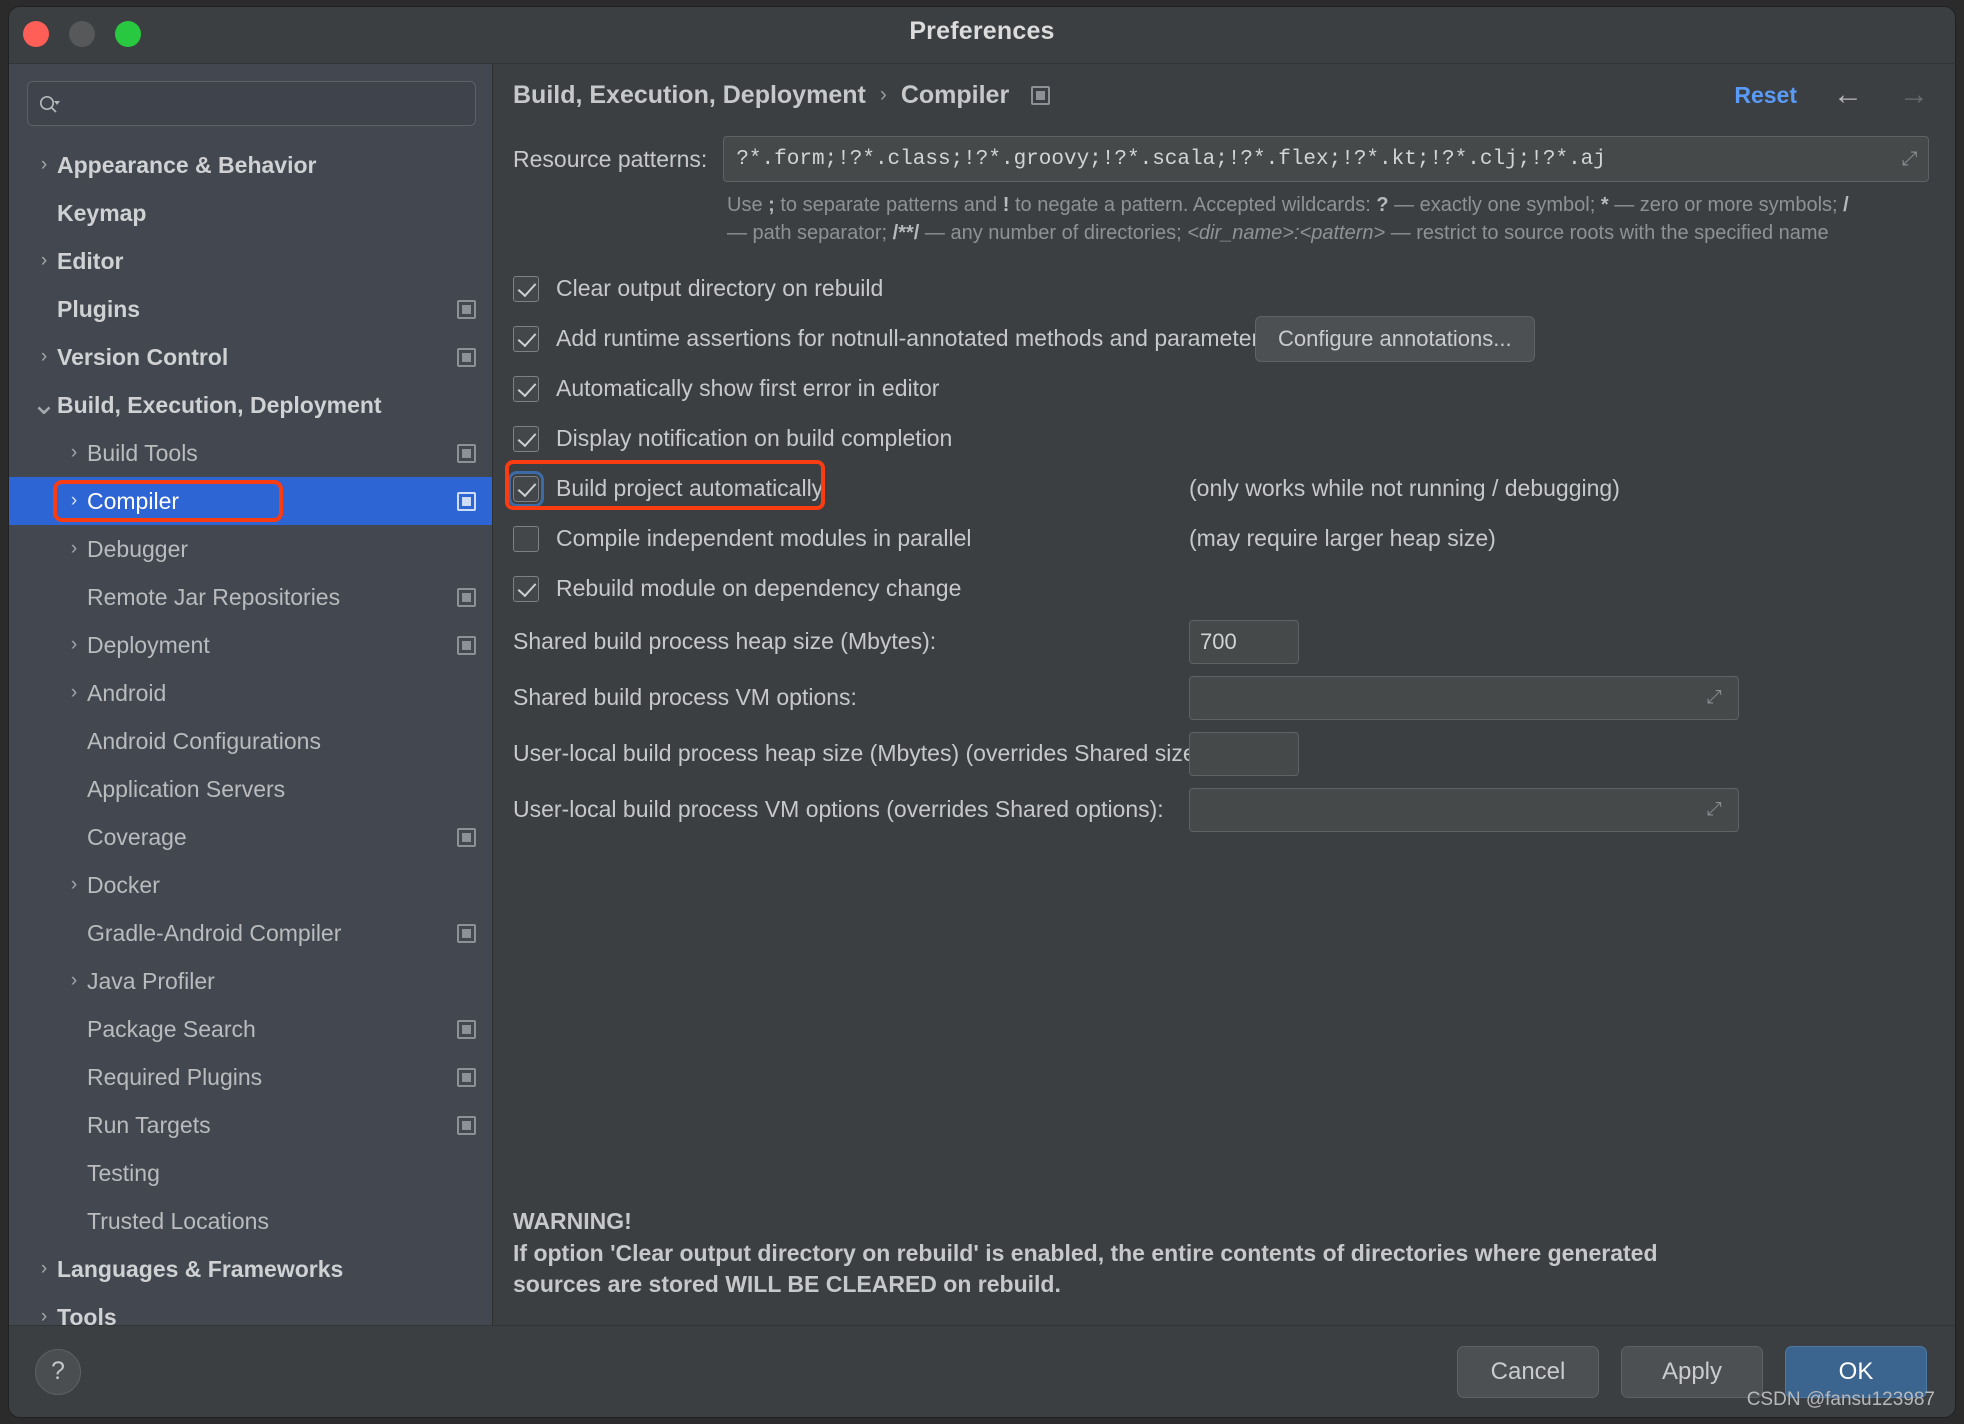 The image size is (1964, 1424). What do you see at coordinates (1914, 95) in the screenshot?
I see `forward-arrow-icon: →` at bounding box center [1914, 95].